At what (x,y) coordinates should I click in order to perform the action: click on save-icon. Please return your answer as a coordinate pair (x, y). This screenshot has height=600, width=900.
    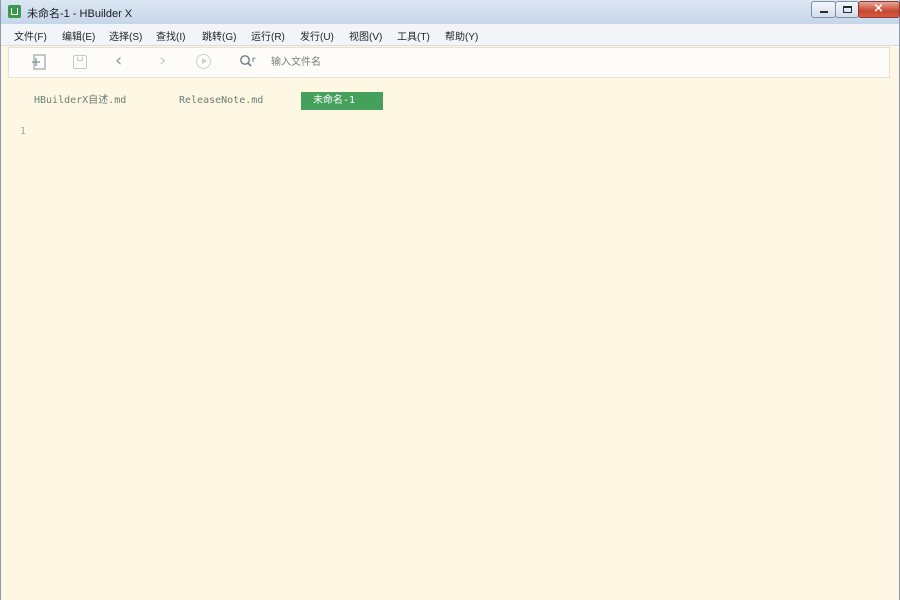
    Looking at the image, I should click on (80, 62).